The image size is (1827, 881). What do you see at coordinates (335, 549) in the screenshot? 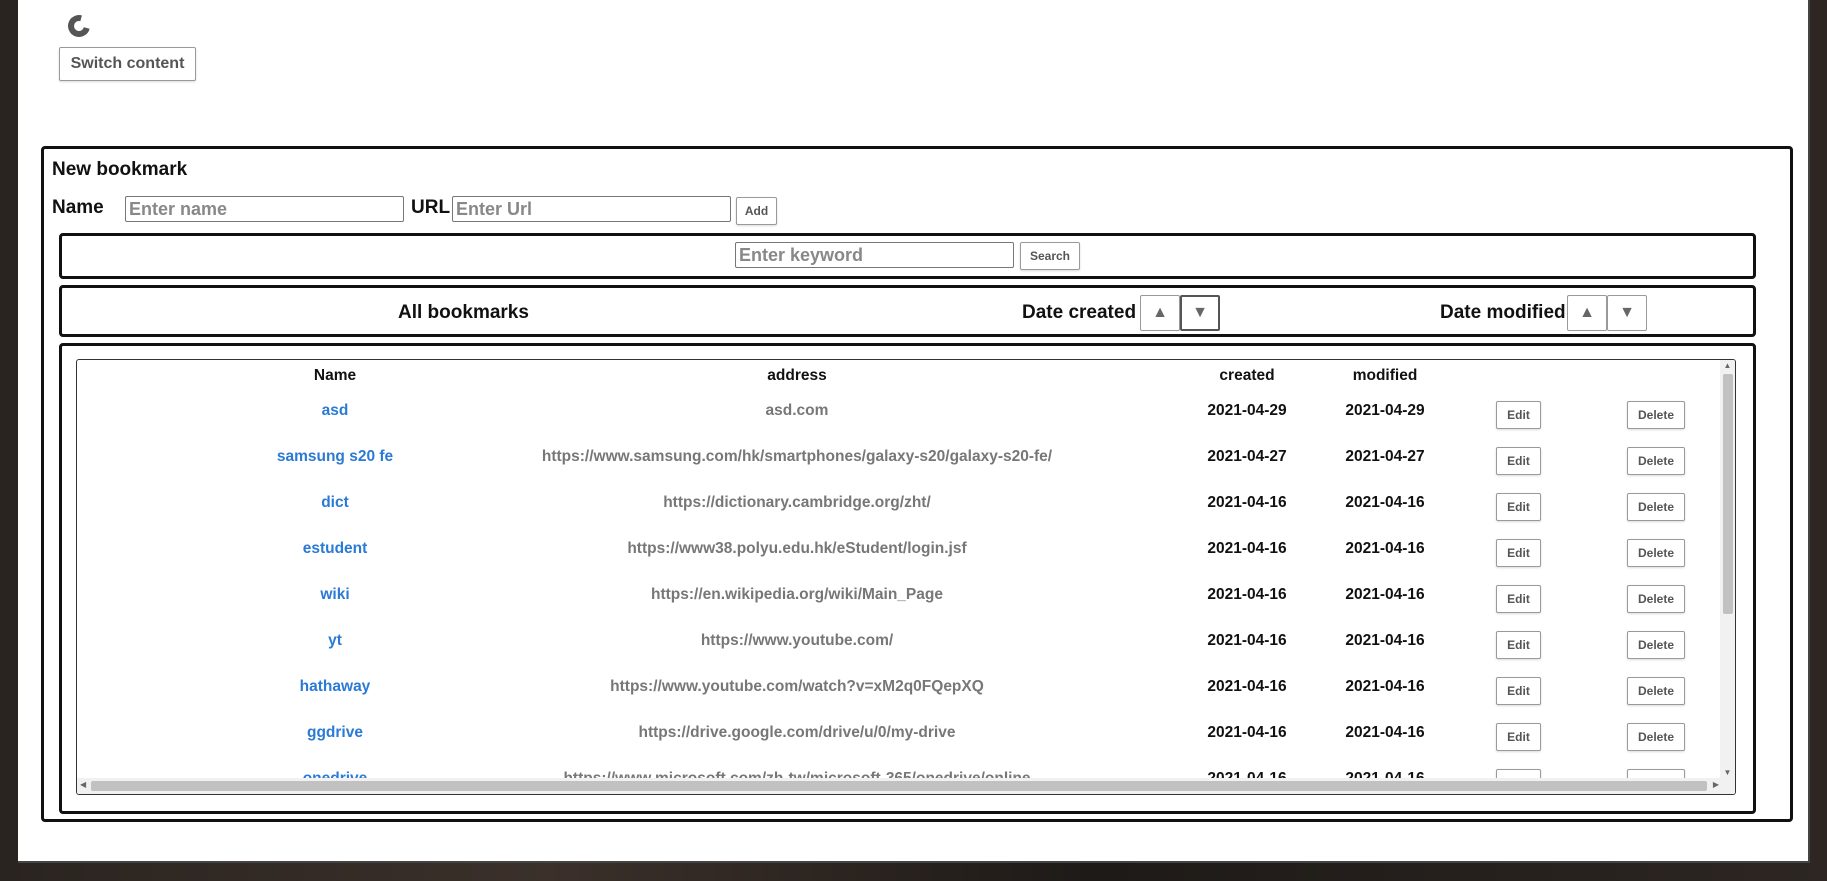
I see `bookmark-name-link: estudent` at bounding box center [335, 549].